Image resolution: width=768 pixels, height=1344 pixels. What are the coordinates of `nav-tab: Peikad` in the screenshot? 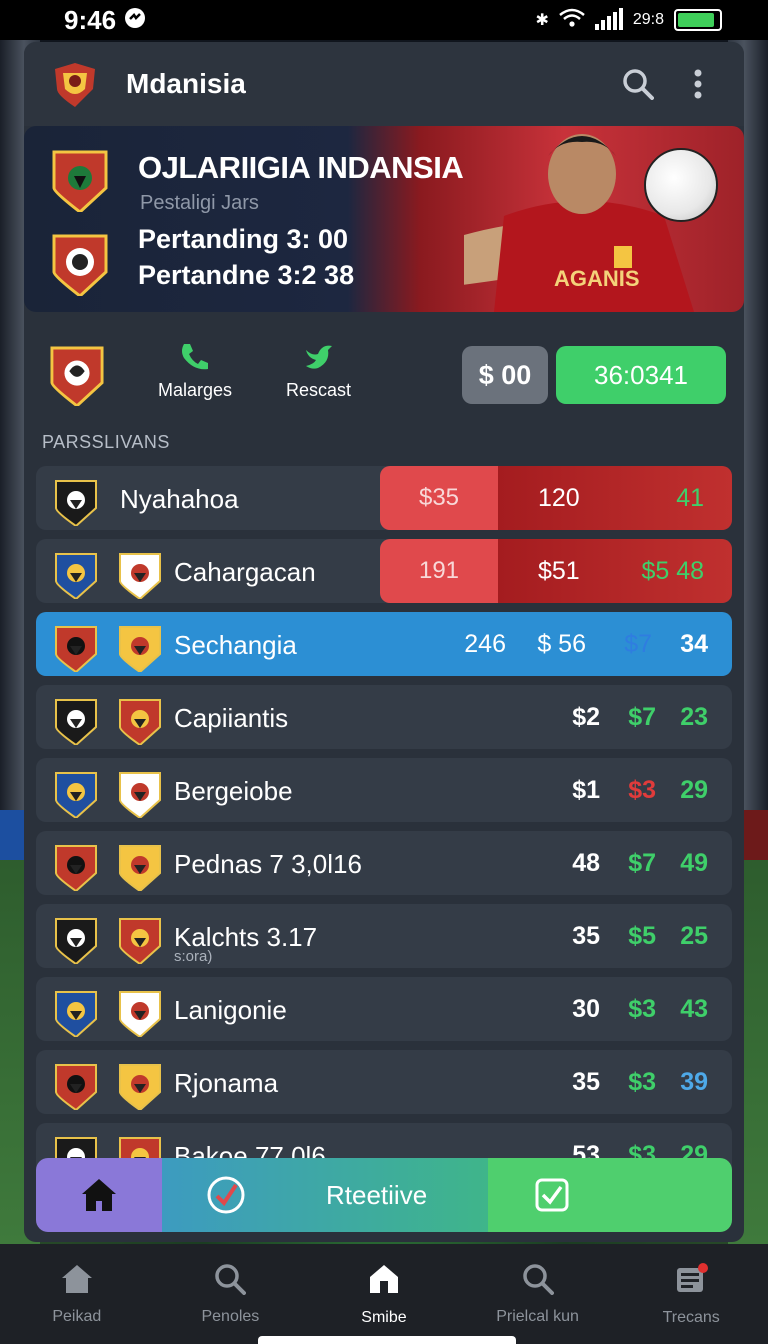 It's located at (77, 1294).